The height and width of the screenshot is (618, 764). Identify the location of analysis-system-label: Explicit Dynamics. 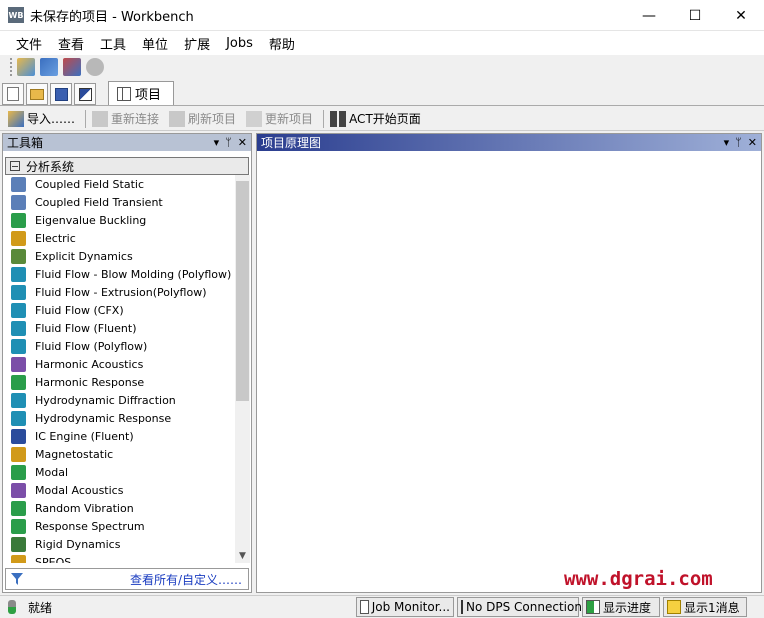
(84, 256).